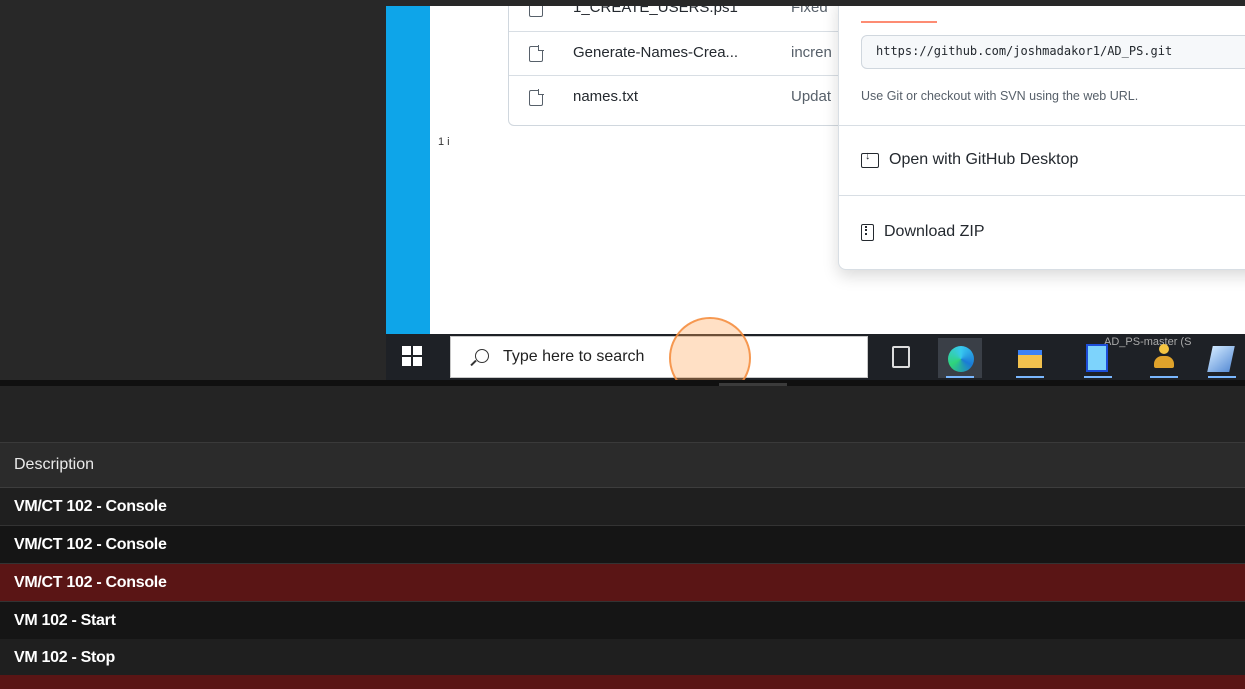  I want to click on taskbar-app-explorer, so click(1030, 358).